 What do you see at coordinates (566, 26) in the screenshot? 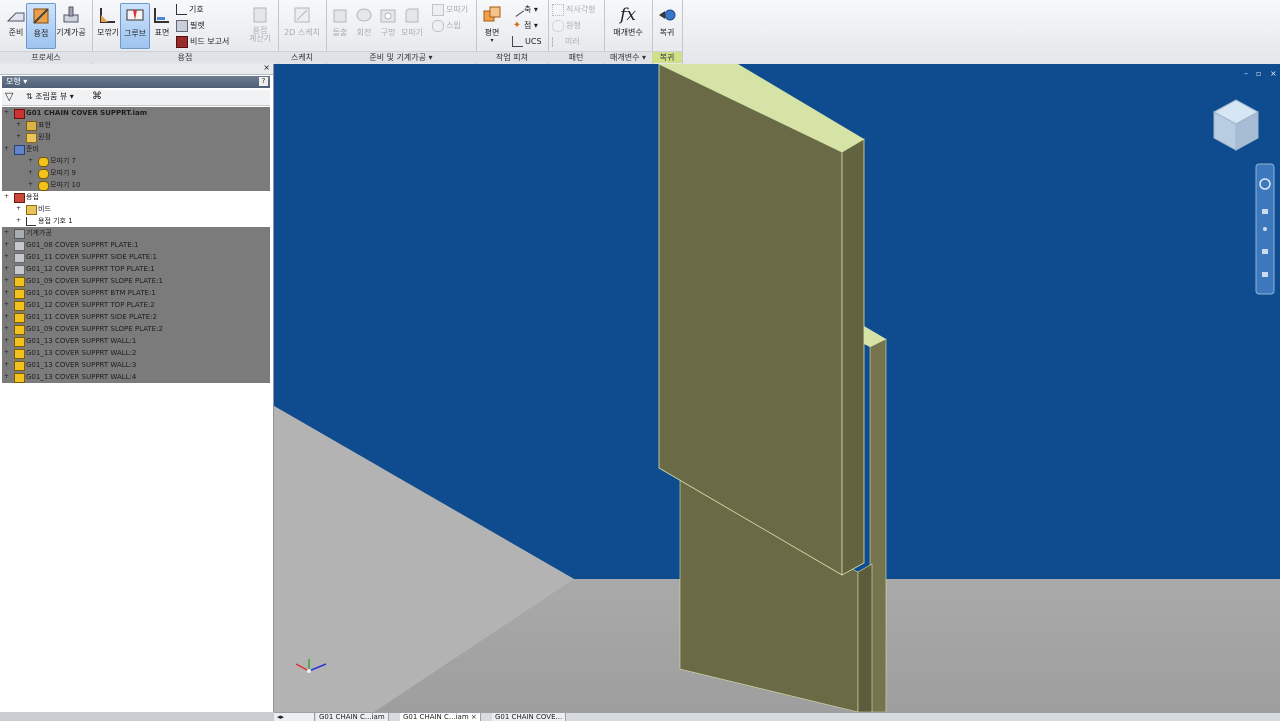
I see `circ-pattern-button: 원형` at bounding box center [566, 26].